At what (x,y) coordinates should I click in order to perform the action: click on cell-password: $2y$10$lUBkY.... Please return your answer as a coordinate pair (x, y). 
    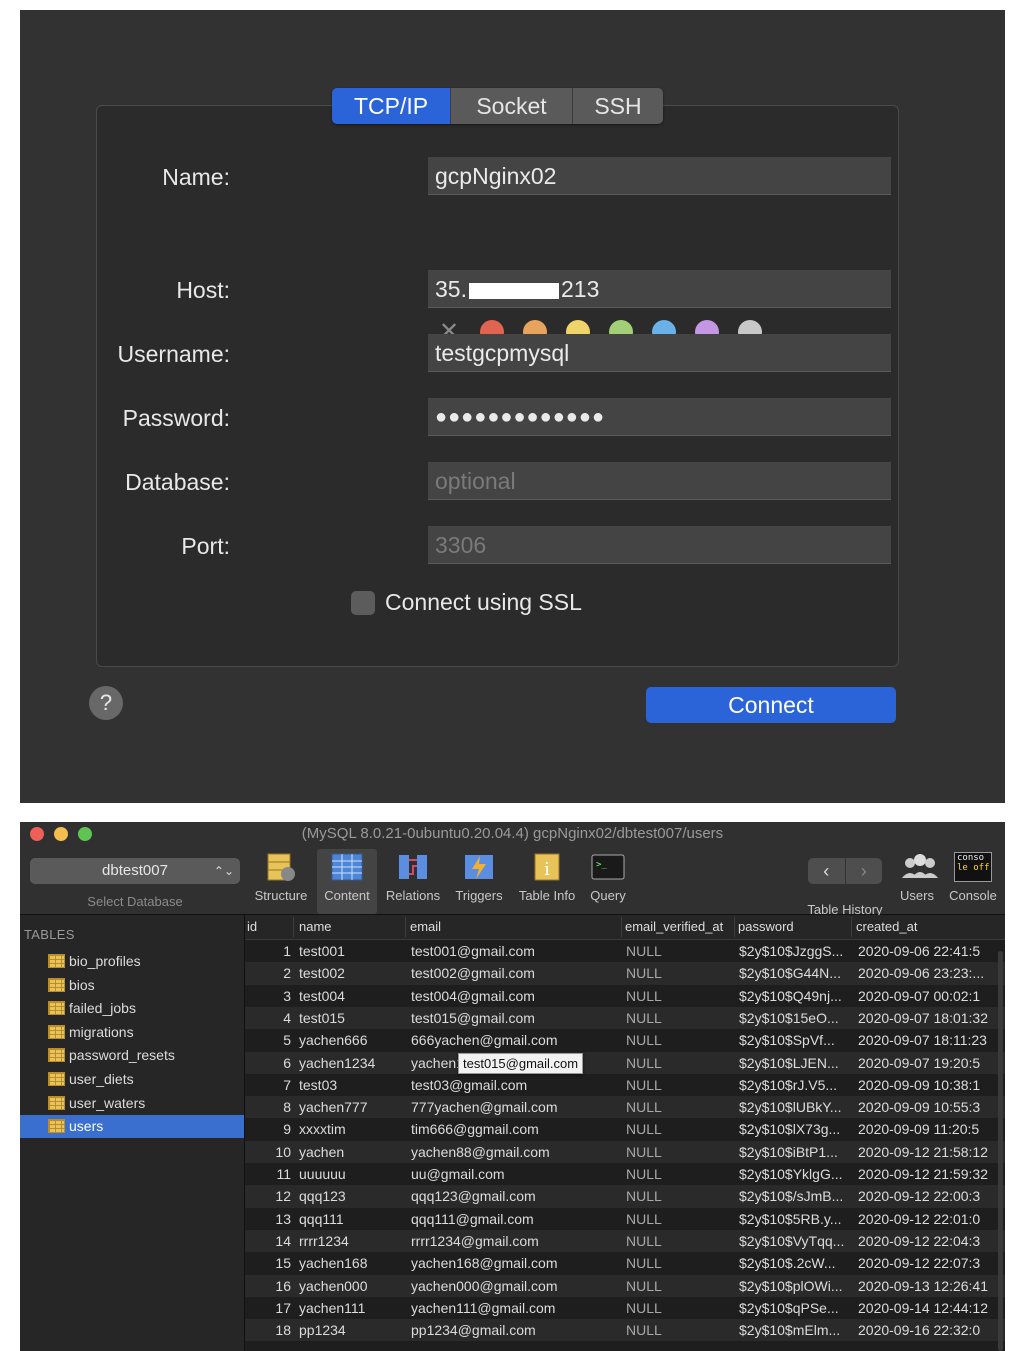
    Looking at the image, I should click on (797, 1107).